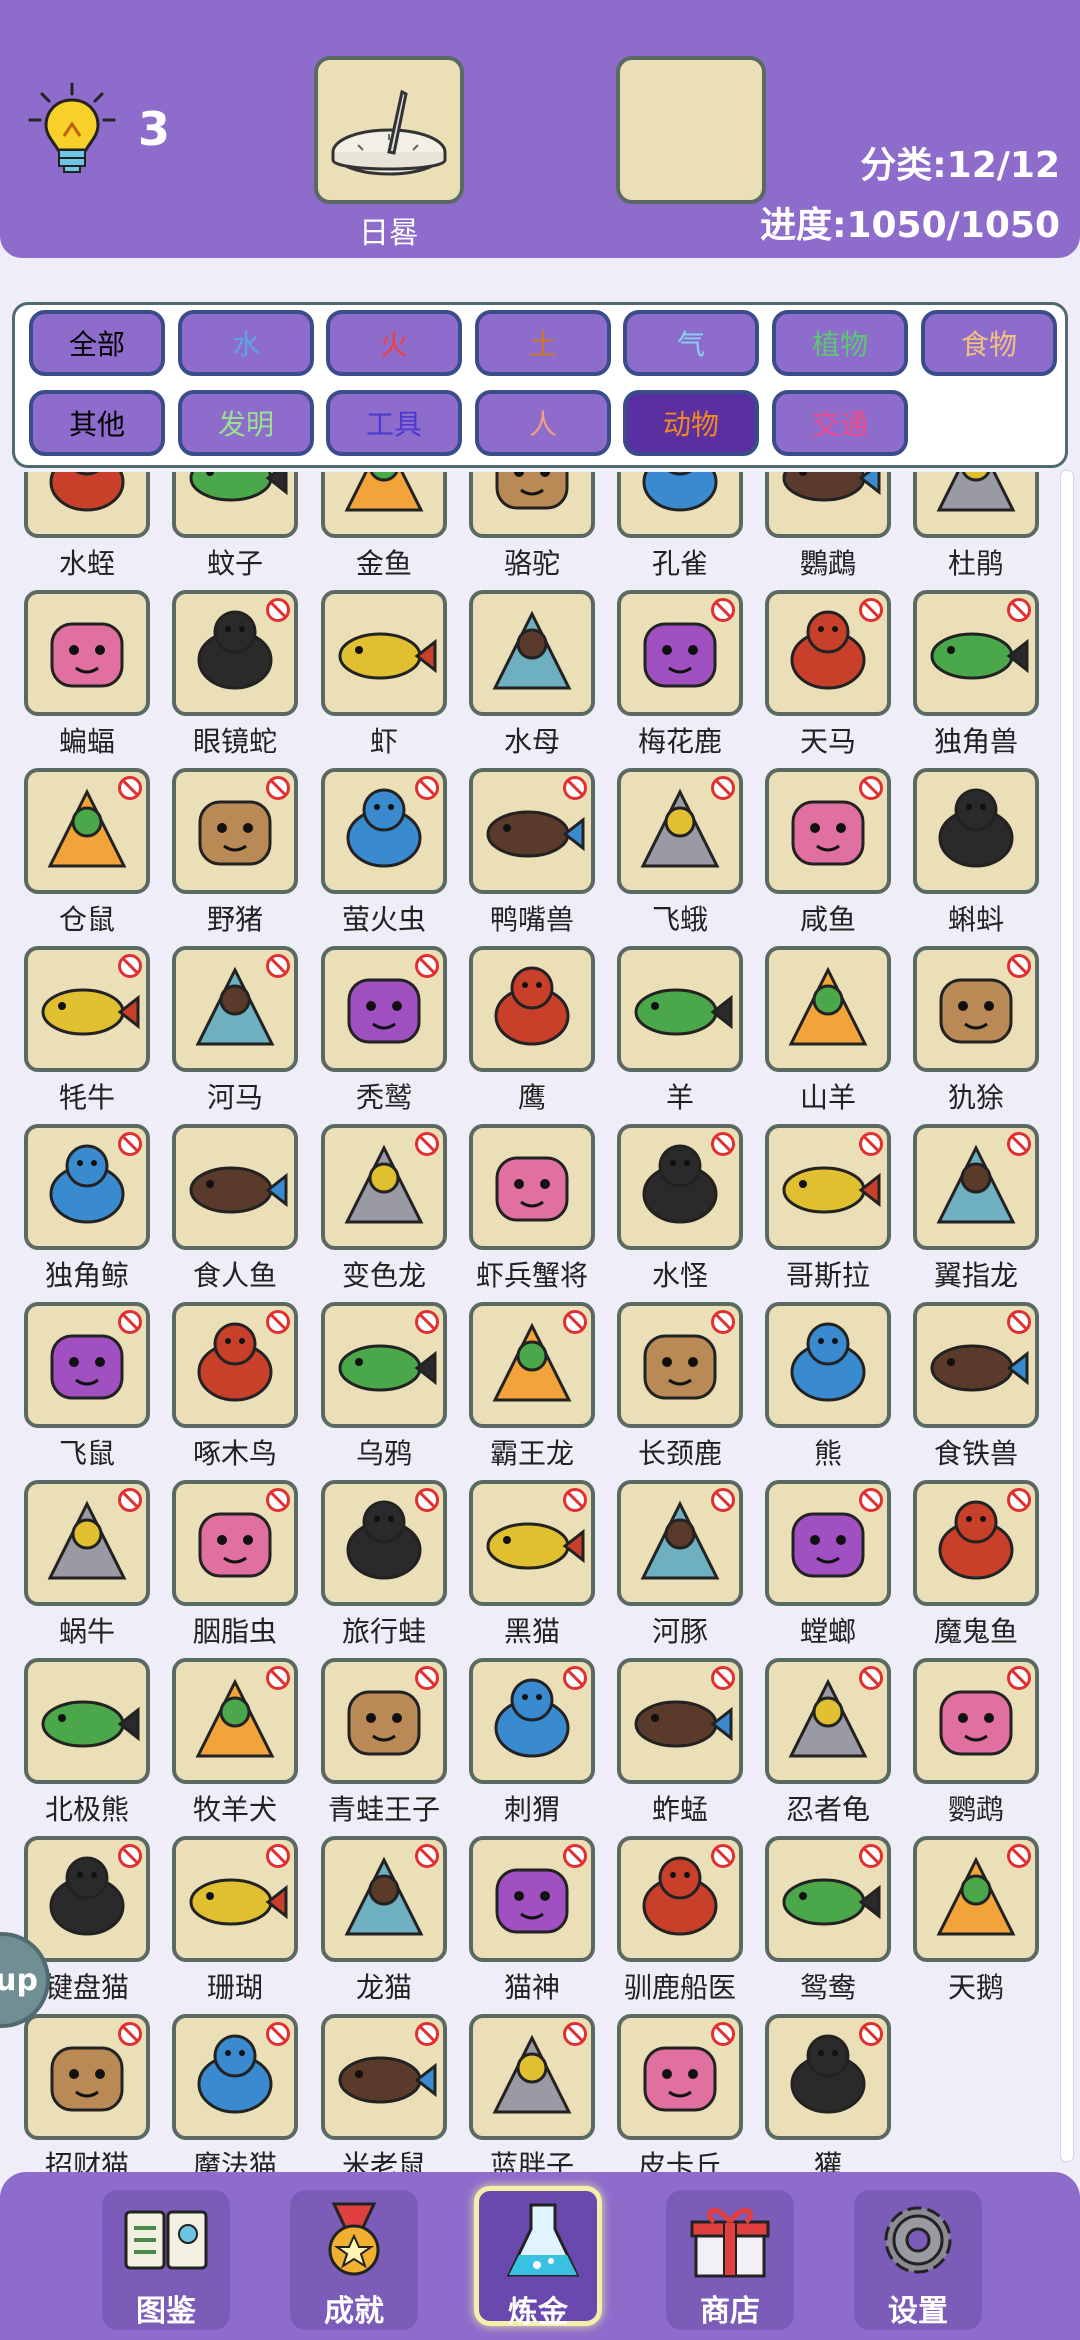 The width and height of the screenshot is (1080, 2340). I want to click on element-item: 熊, so click(828, 1386).